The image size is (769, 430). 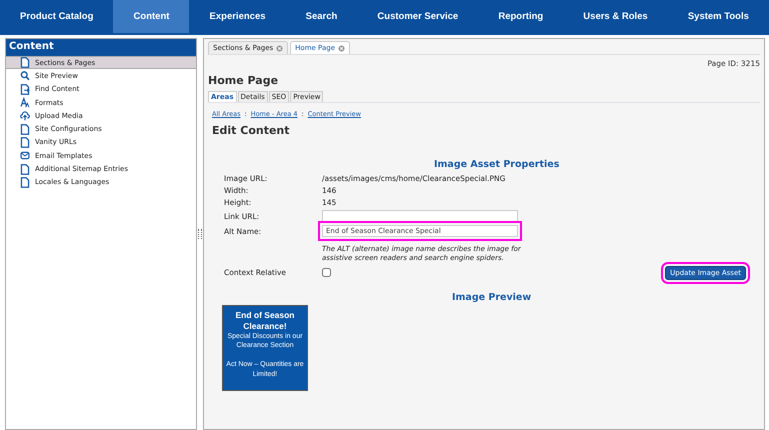 I want to click on nav-tab: Experiences, so click(x=237, y=16).